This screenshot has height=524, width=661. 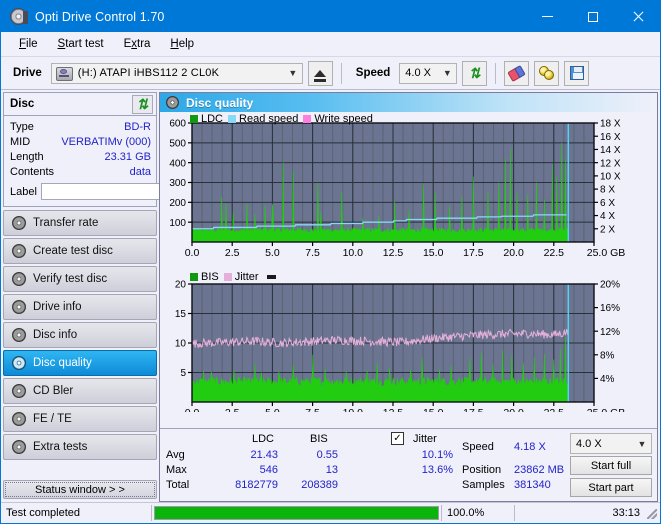 What do you see at coordinates (393, 253) in the screenshot?
I see `svg-text: 12.5` at bounding box center [393, 253].